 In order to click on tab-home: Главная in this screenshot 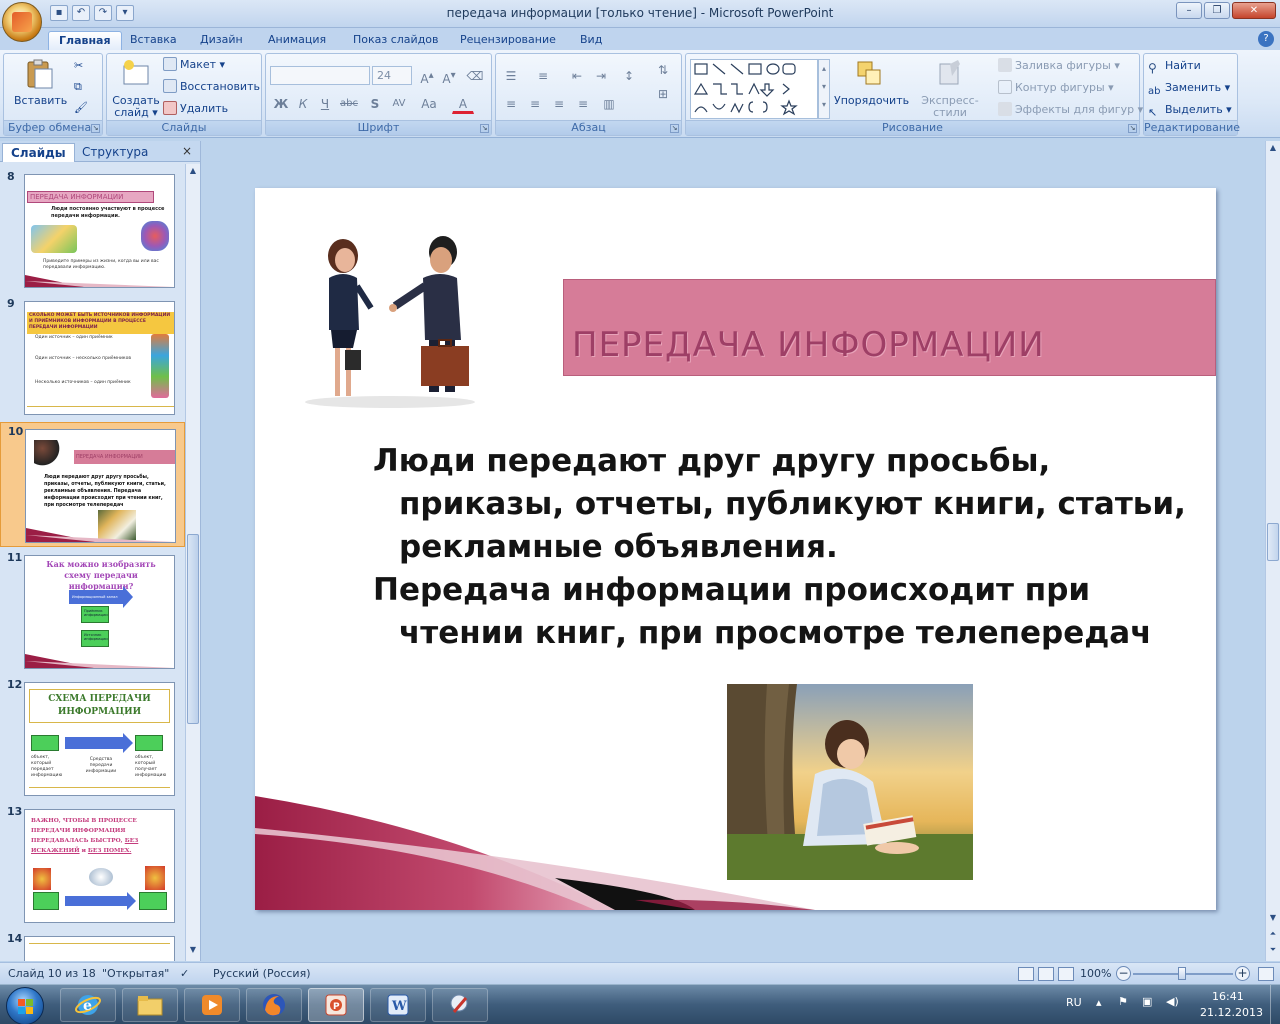, I will do `click(85, 40)`.